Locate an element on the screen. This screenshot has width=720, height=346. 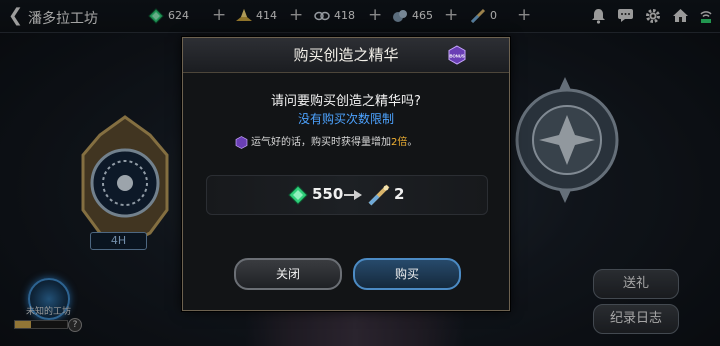
cost-value: 550 is located at coordinates (328, 194).